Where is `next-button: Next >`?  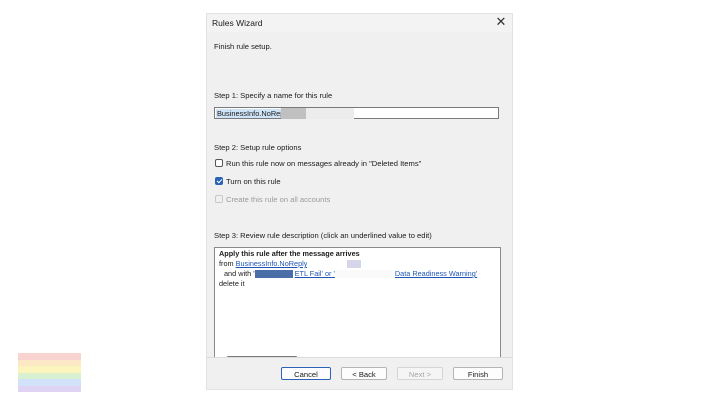 next-button: Next > is located at coordinates (420, 373).